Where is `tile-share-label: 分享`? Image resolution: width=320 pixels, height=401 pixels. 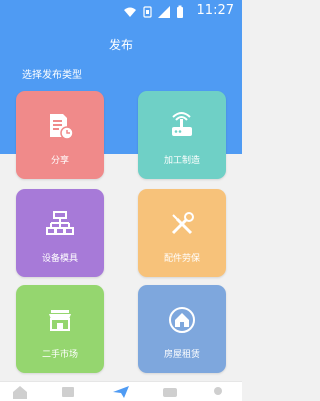 tile-share-label: 分享 is located at coordinates (59, 161).